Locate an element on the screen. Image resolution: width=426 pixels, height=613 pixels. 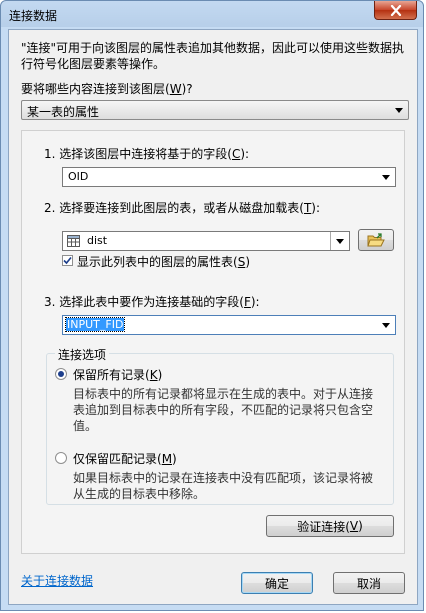
keep-all-records-radio is located at coordinates (61, 374).